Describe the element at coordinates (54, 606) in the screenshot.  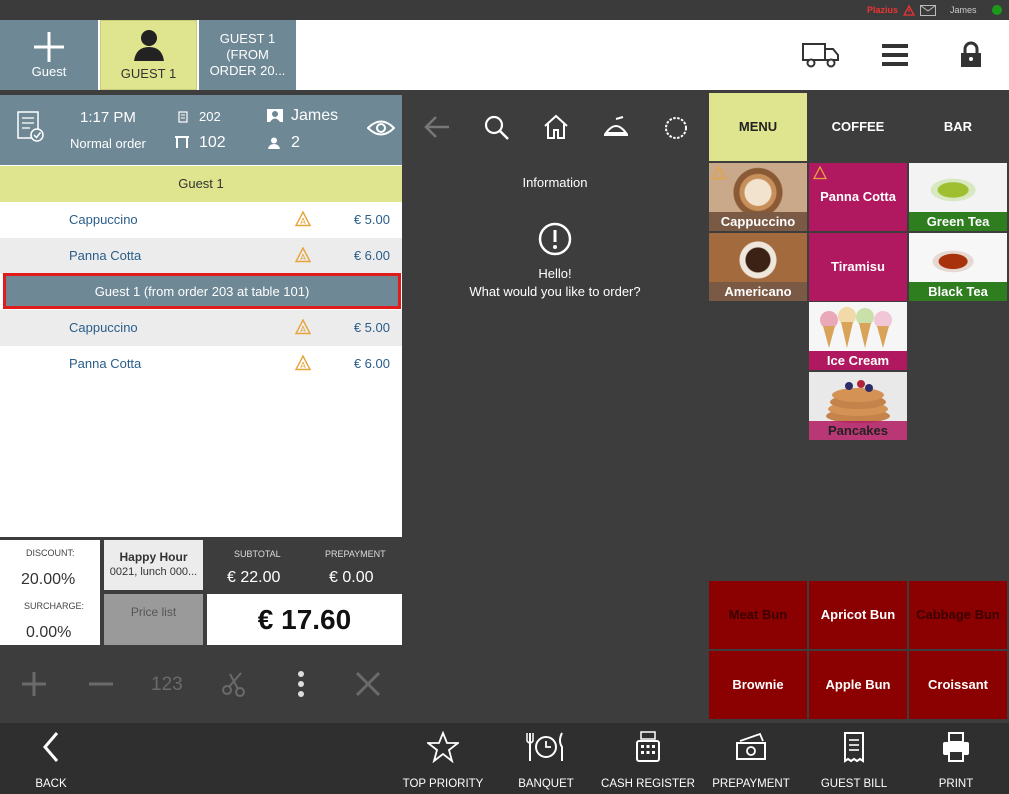
I see `surcharge-label: SURCHARGE:` at that location.